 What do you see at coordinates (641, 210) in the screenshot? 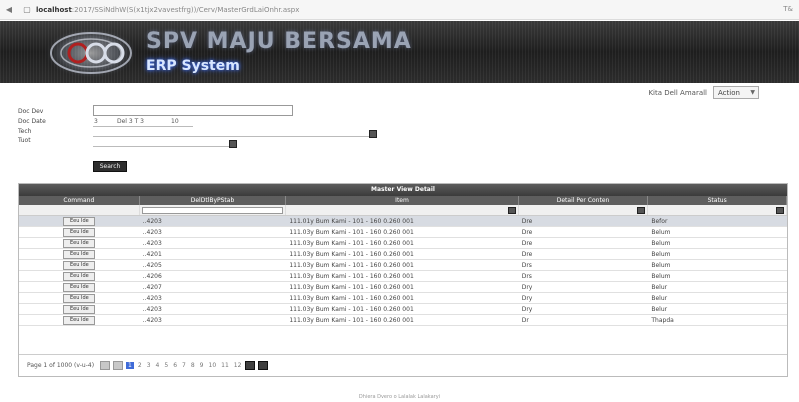
I see `detail-filter-dropdown-icon` at bounding box center [641, 210].